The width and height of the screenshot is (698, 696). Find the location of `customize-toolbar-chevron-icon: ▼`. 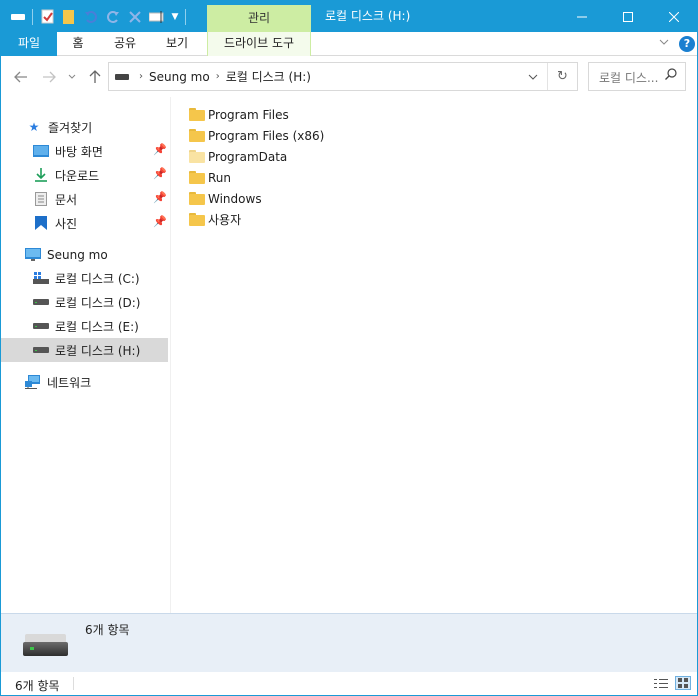

customize-toolbar-chevron-icon: ▼ is located at coordinates (175, 16).